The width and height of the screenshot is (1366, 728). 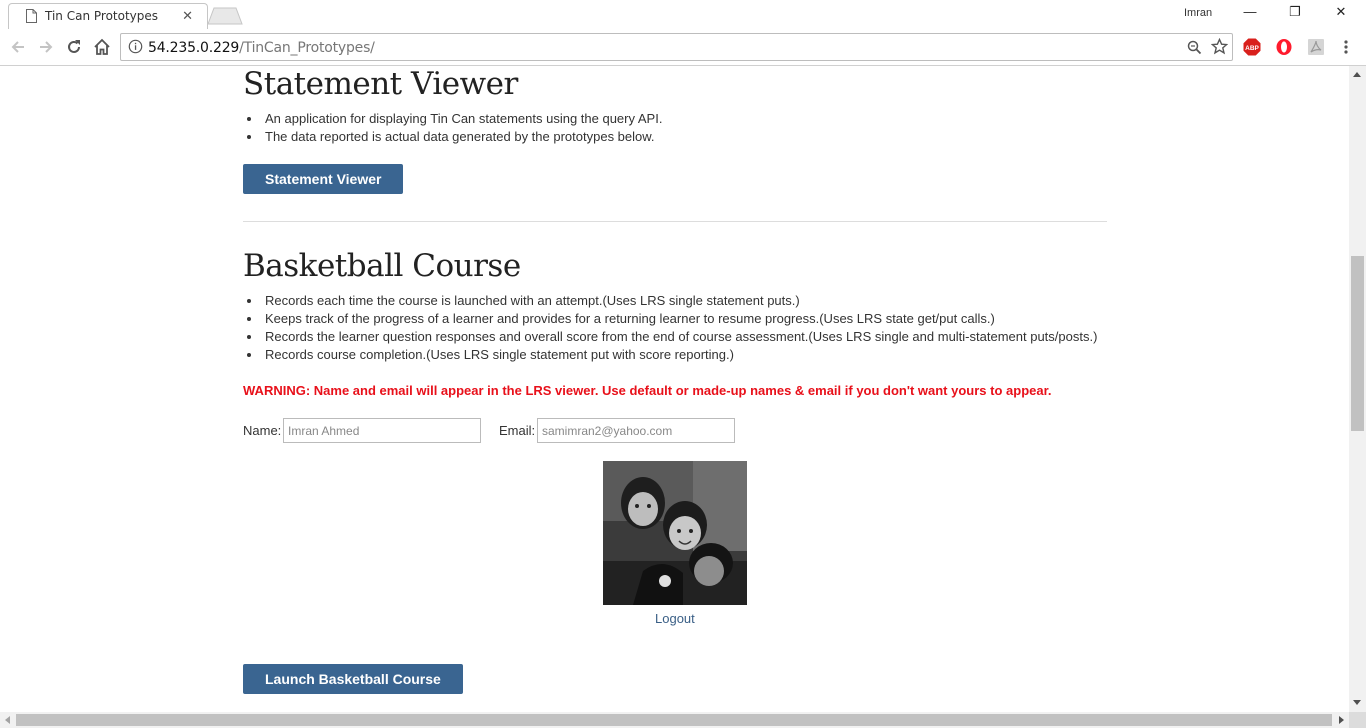 I want to click on learner-form: Name: Email:, so click(x=675, y=431).